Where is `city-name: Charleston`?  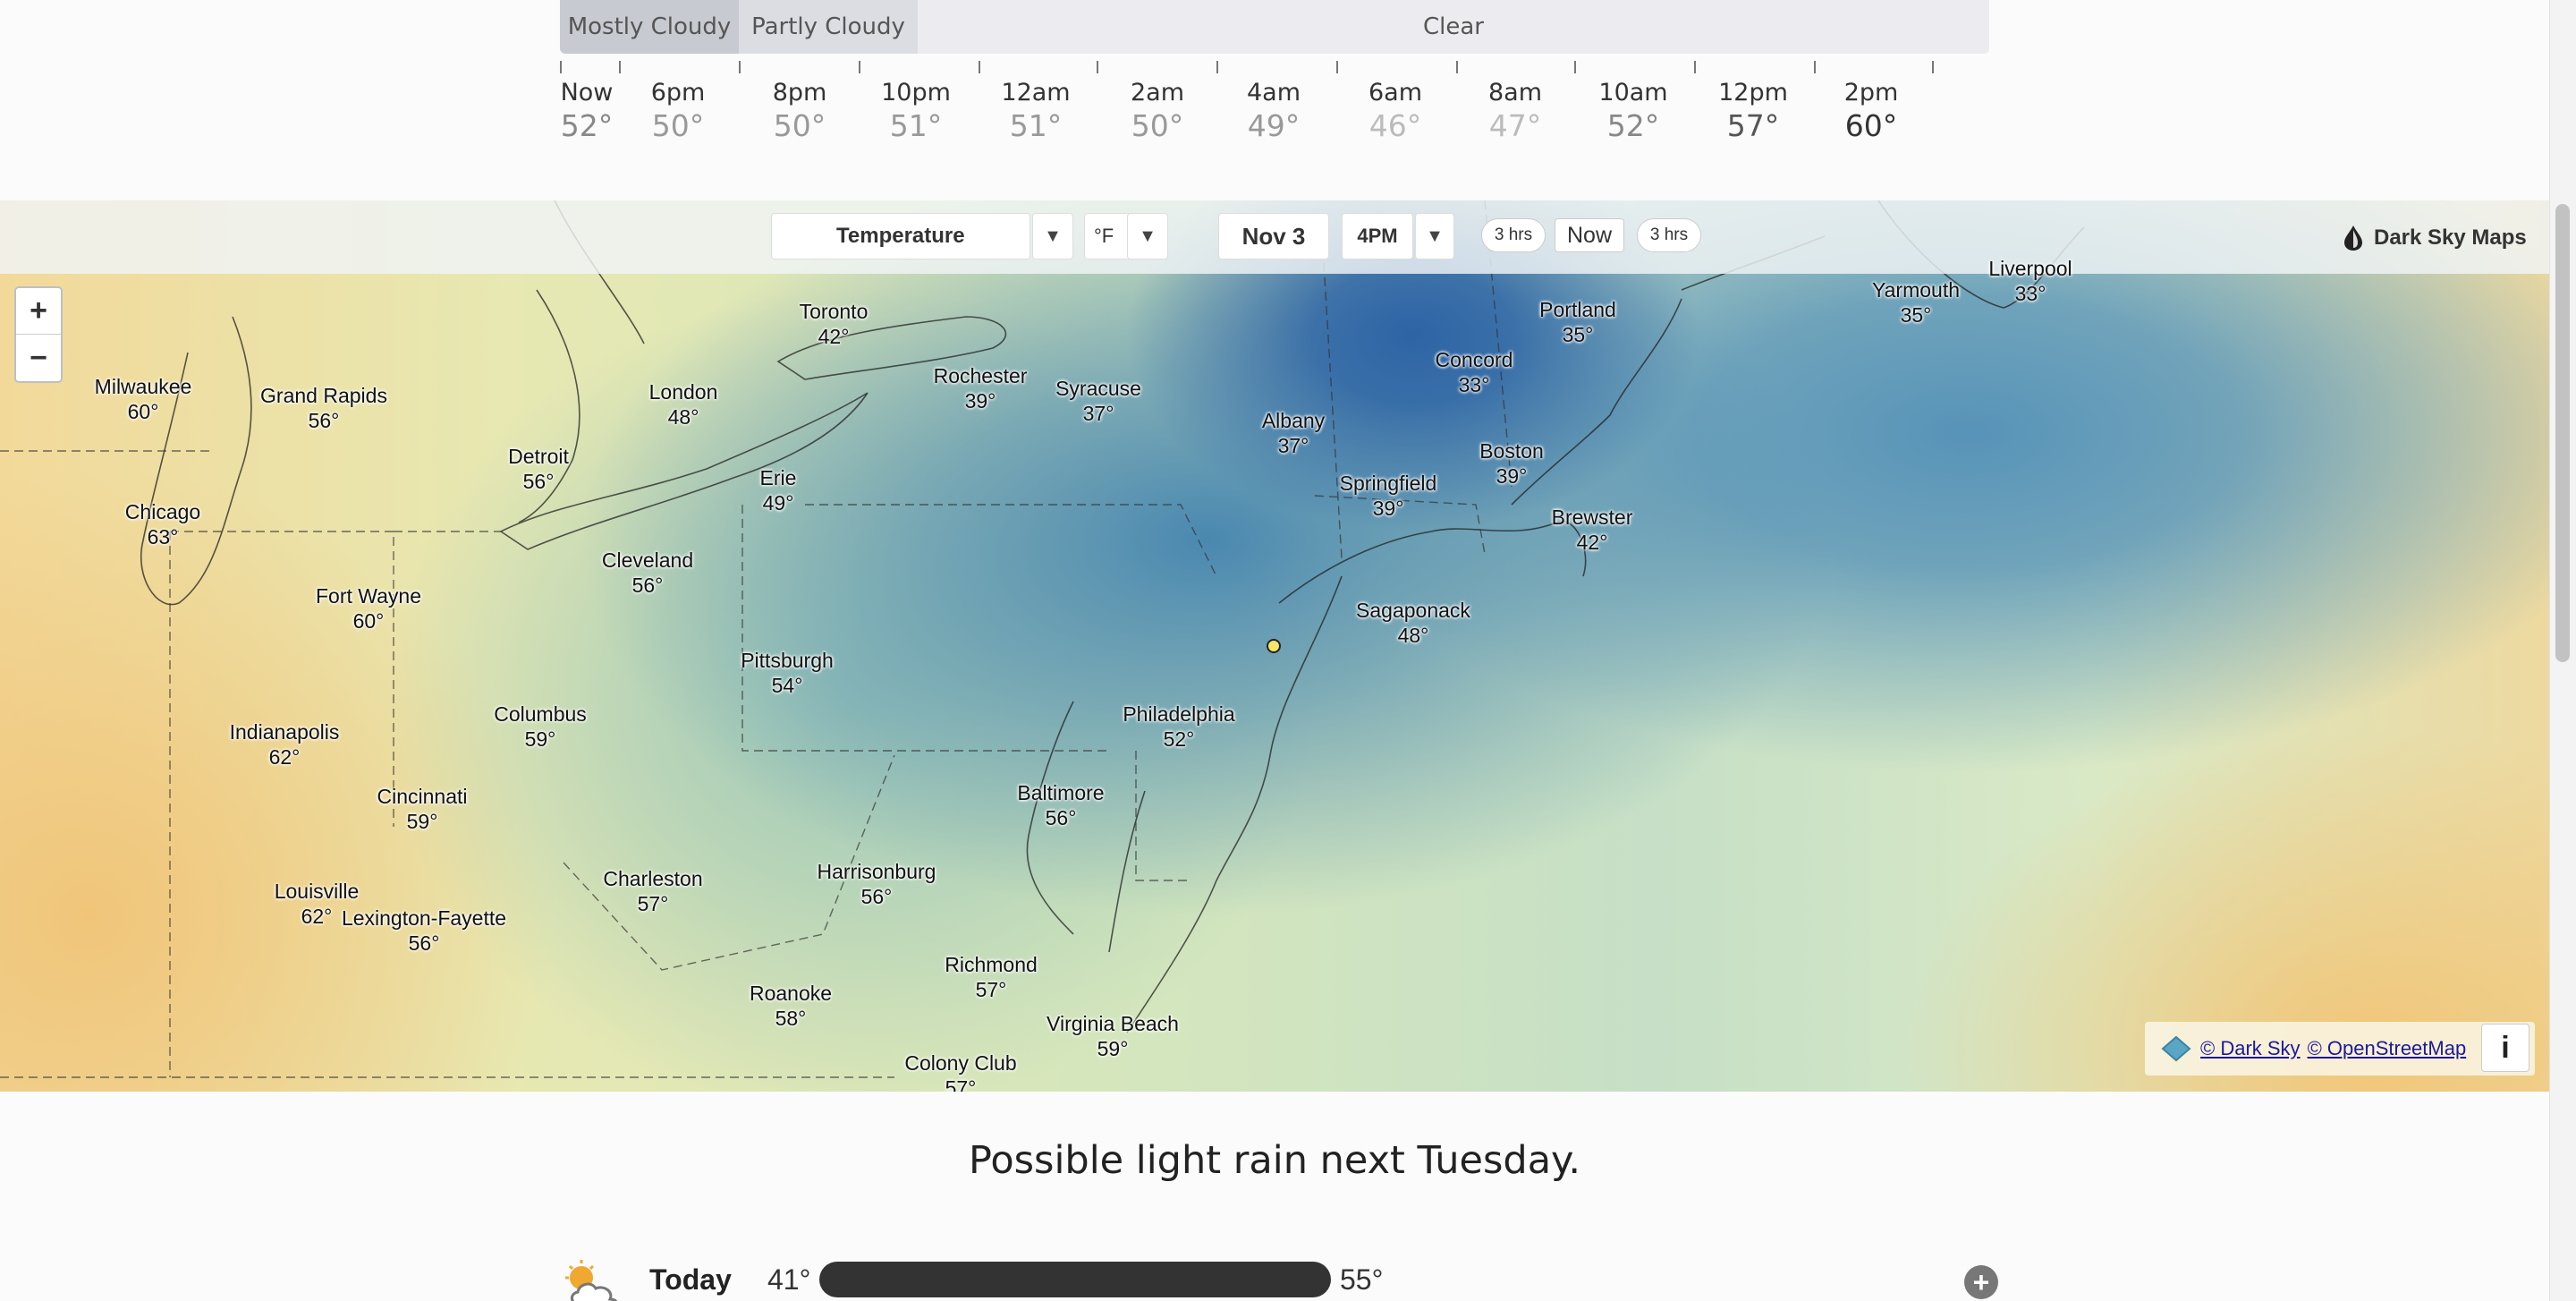 city-name: Charleston is located at coordinates (653, 878).